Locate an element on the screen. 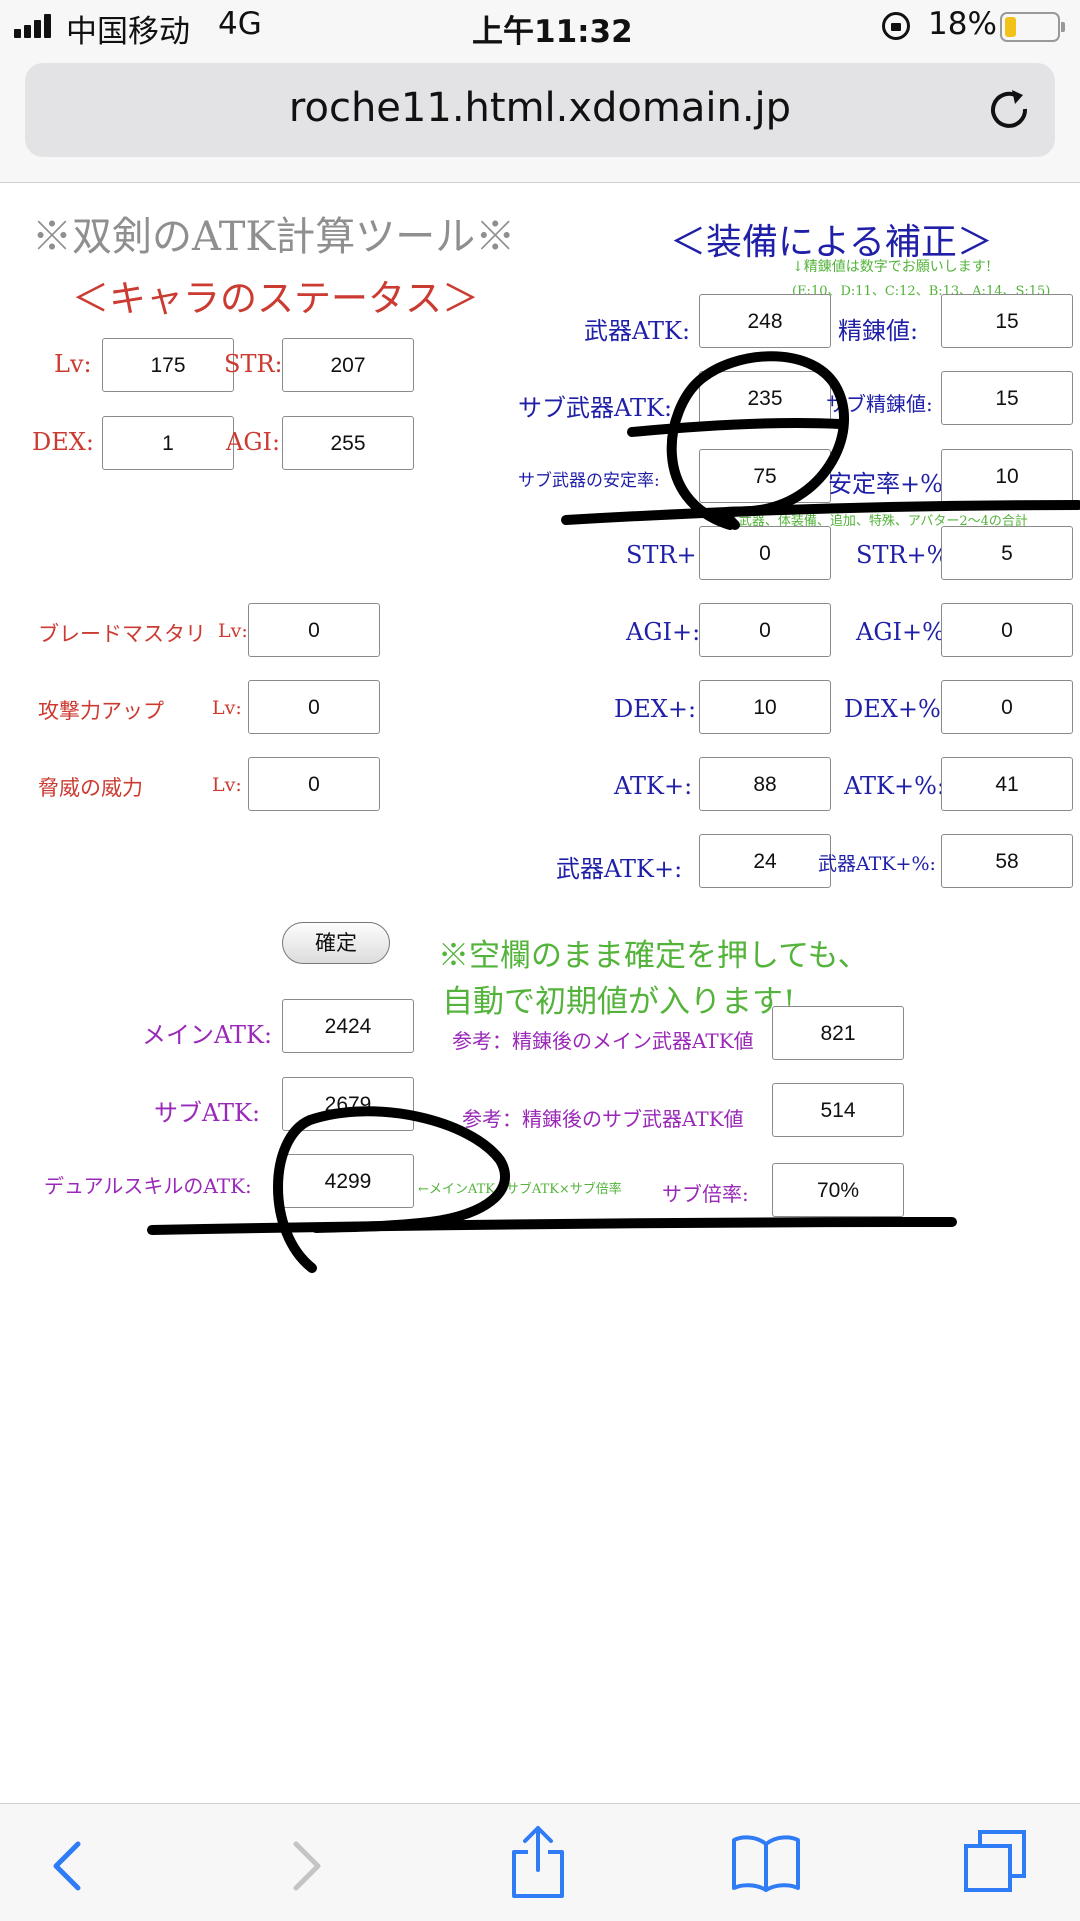 The height and width of the screenshot is (1921, 1080). browser-bottom-toolbar is located at coordinates (540, 1862).